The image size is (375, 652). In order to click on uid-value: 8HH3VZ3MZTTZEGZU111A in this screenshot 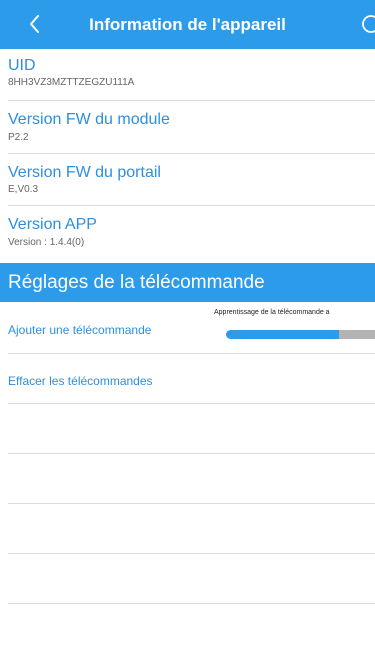, I will do `click(71, 82)`.